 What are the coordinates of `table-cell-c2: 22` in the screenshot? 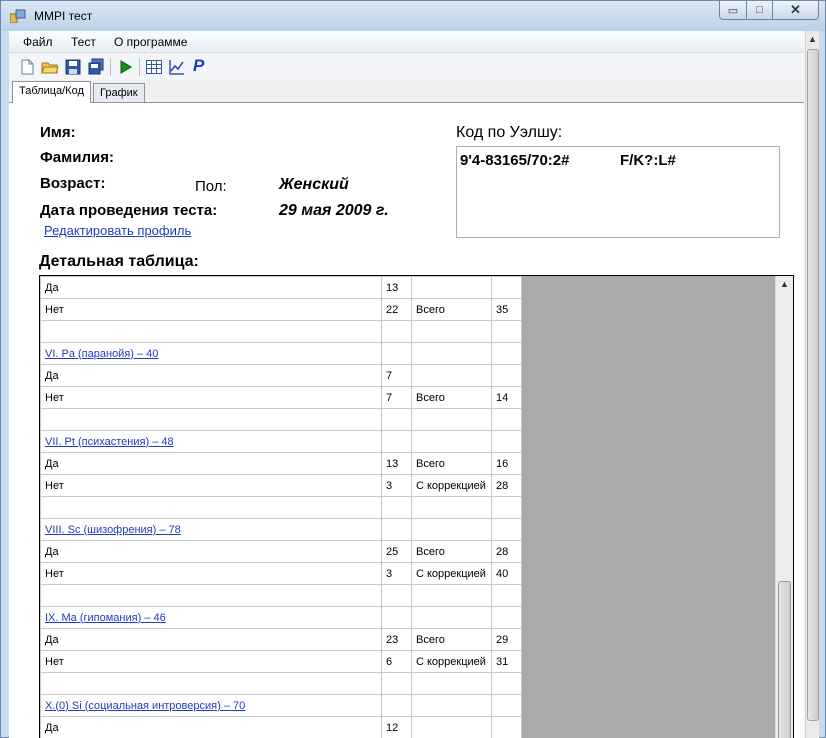 It's located at (396, 309).